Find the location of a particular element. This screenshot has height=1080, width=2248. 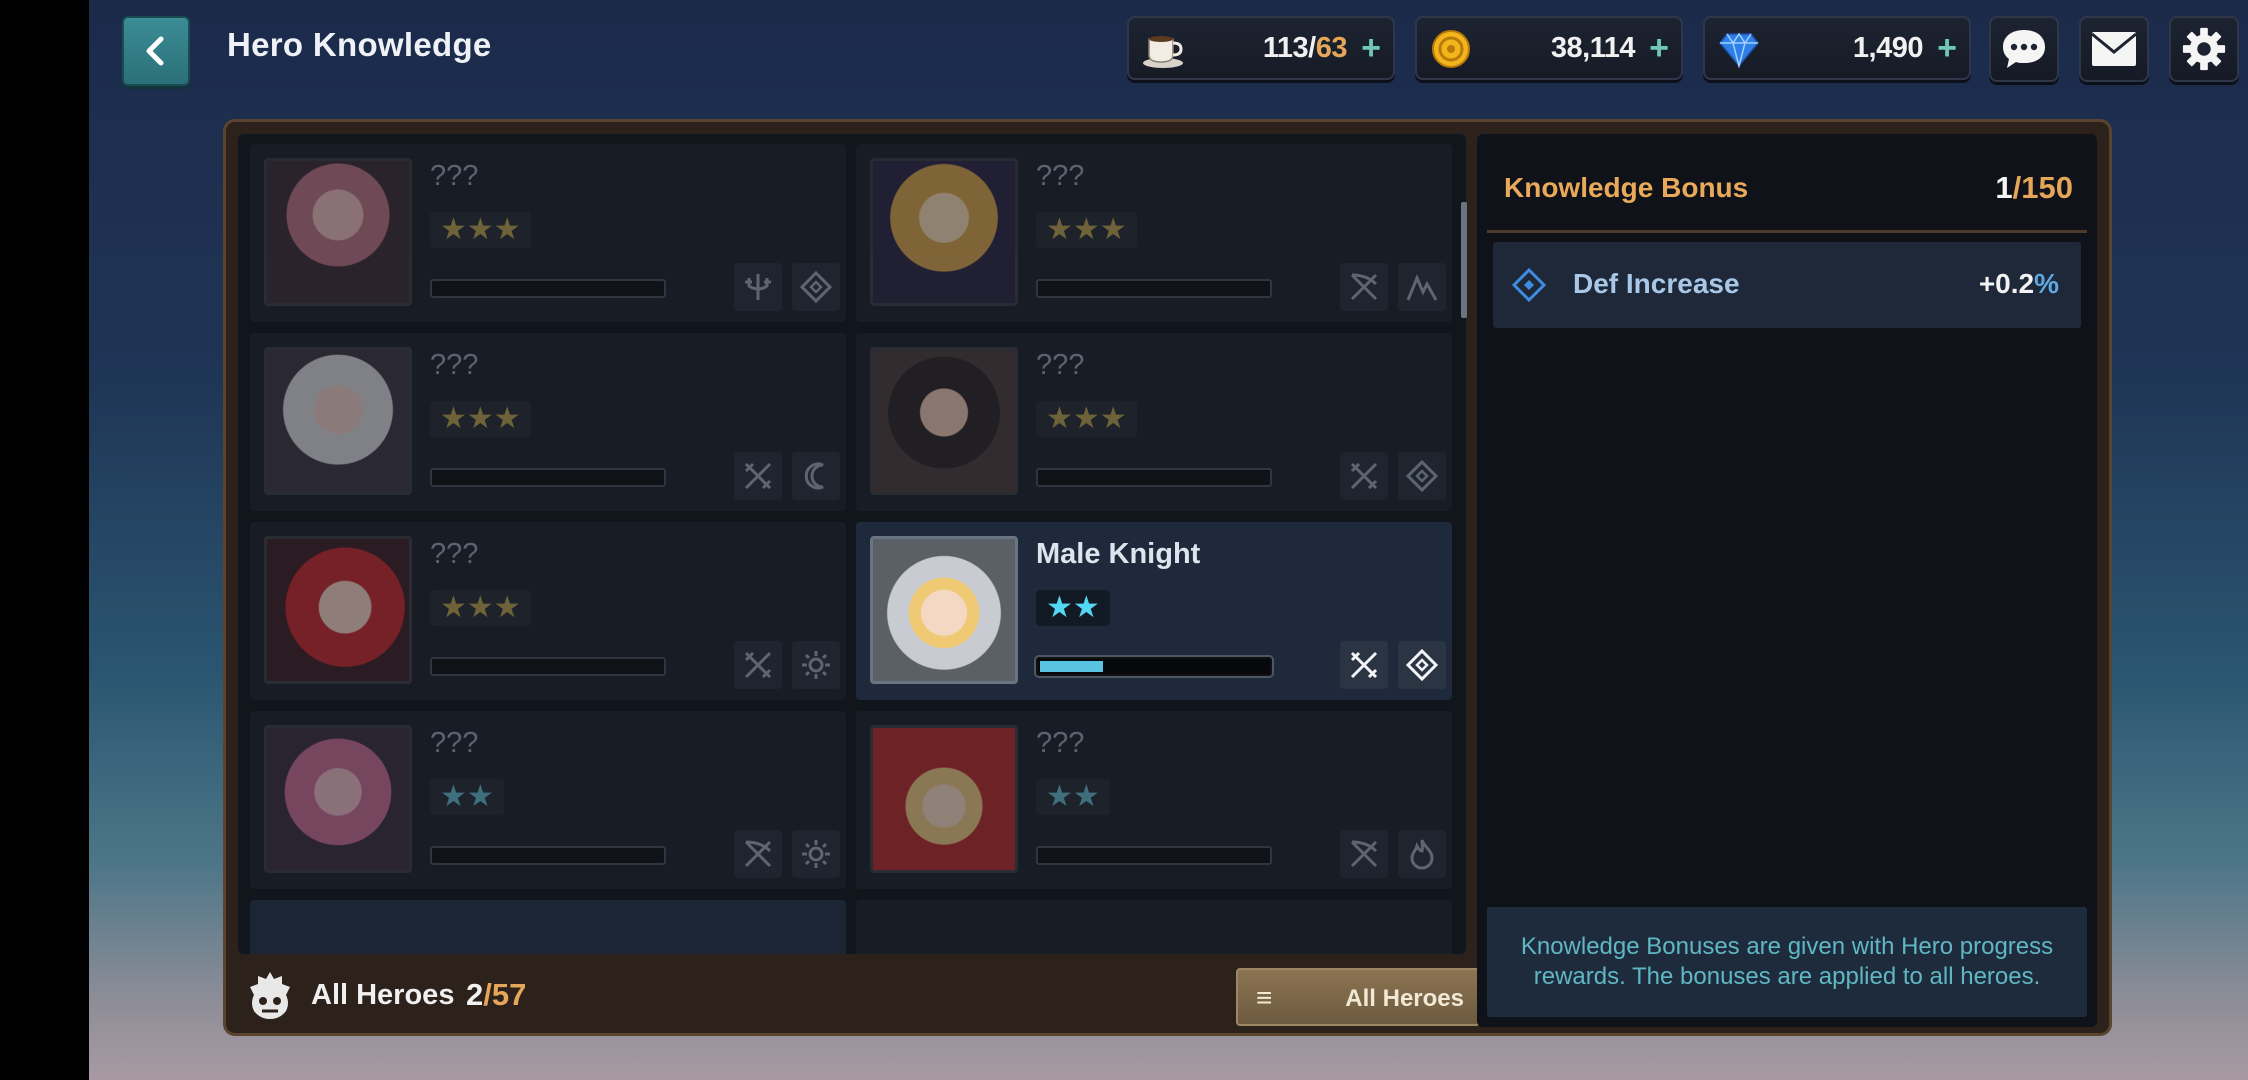

add-stamina-icon: + is located at coordinates (1371, 48).